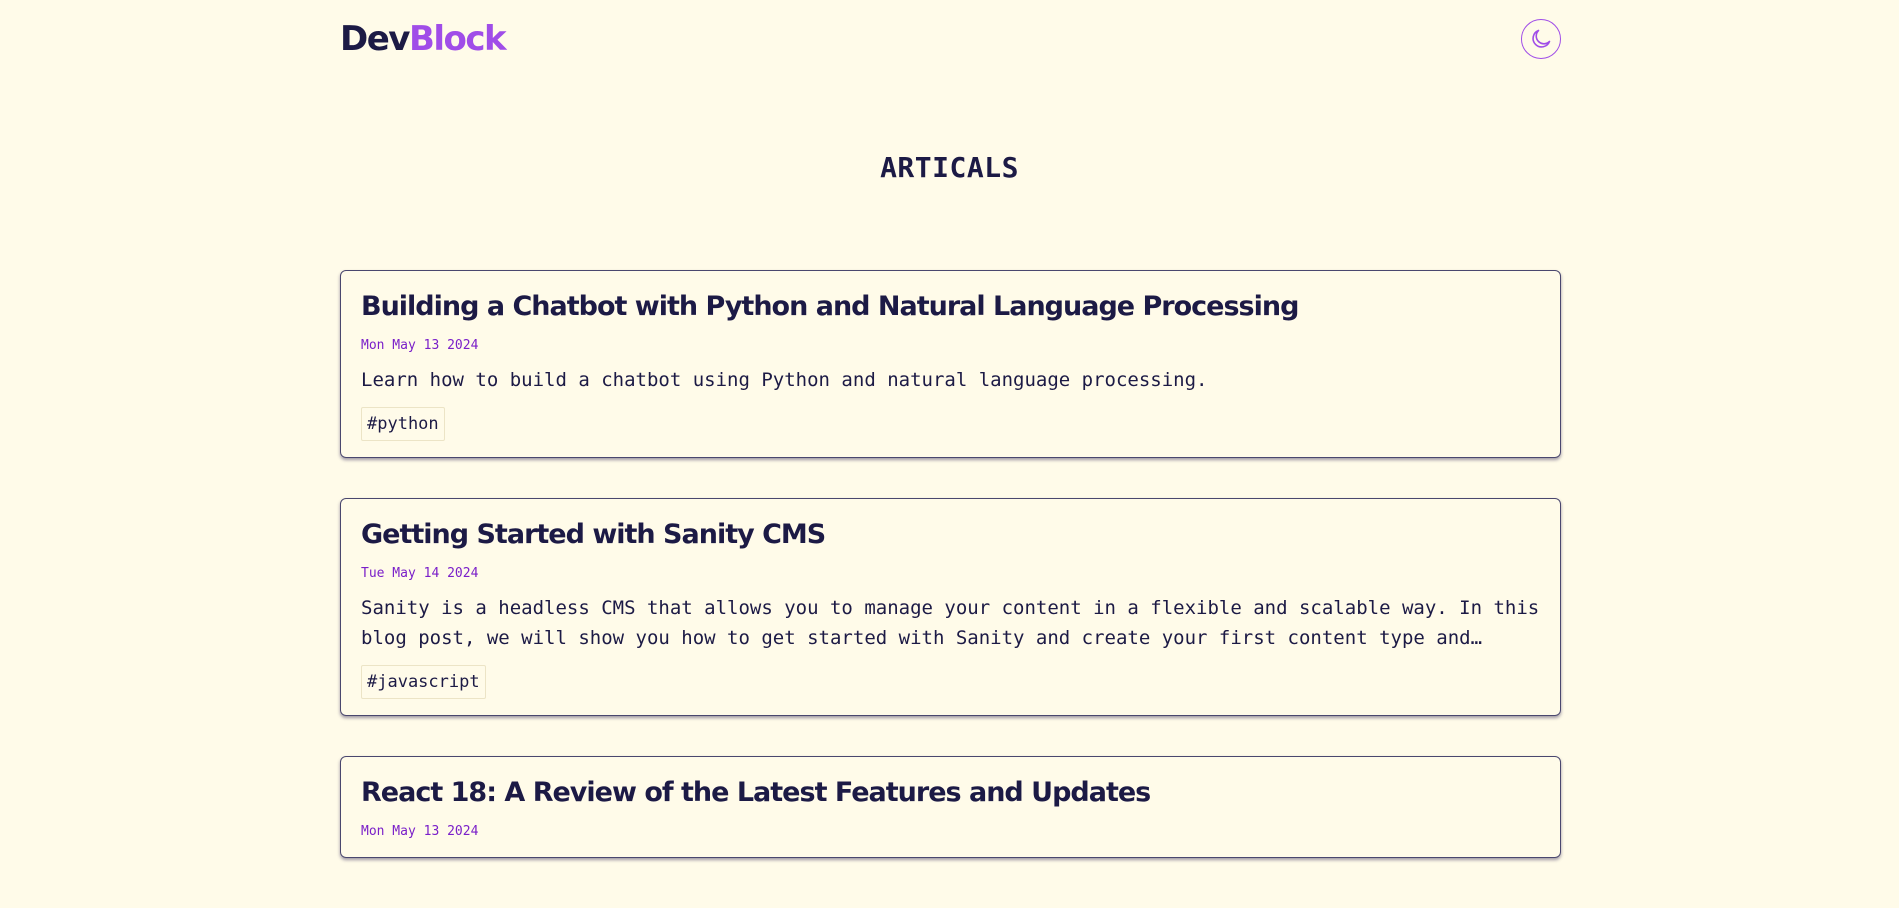  Describe the element at coordinates (457, 39) in the screenshot. I see `logo-text-block: Block` at that location.